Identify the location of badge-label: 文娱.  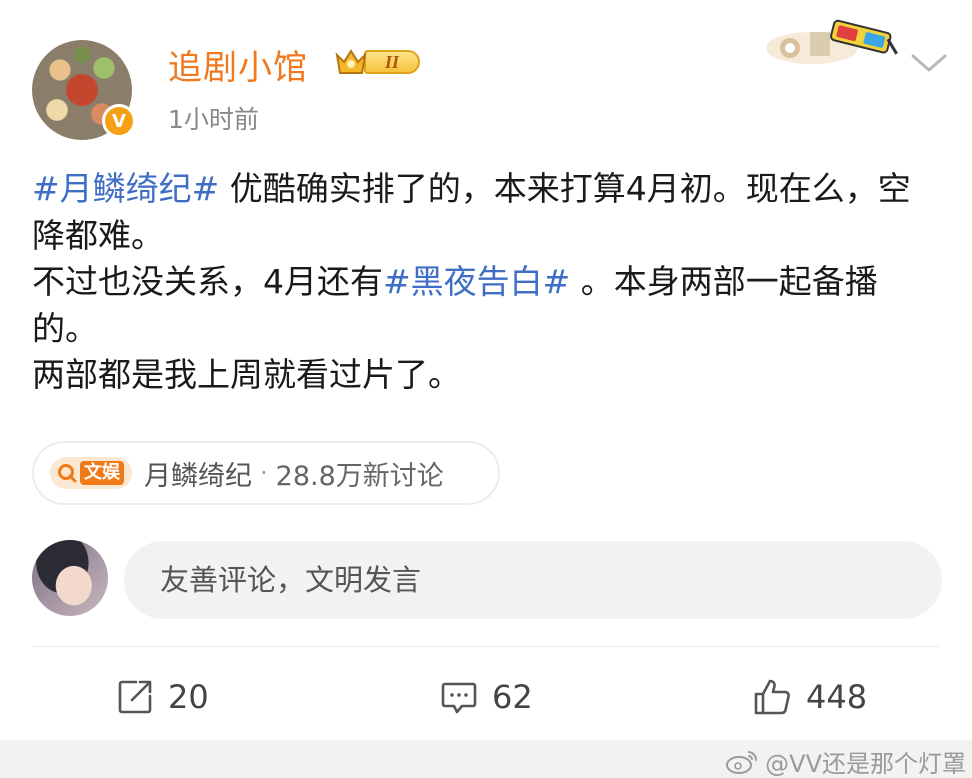
(102, 473).